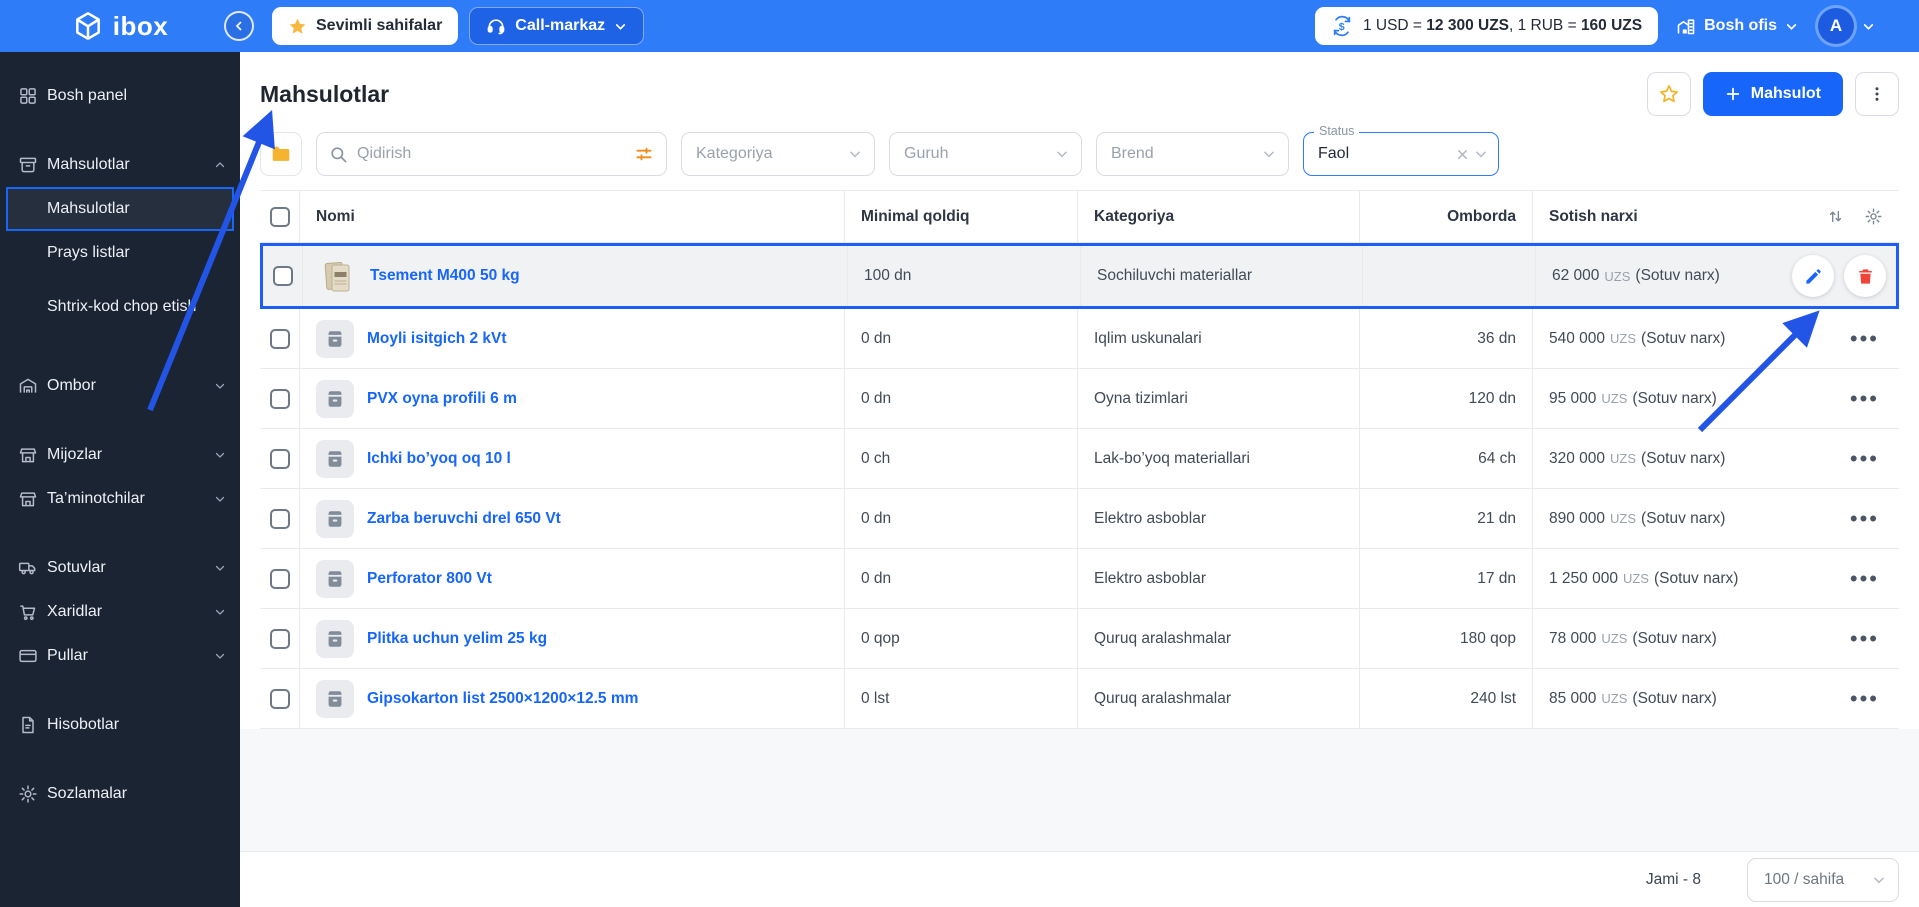  Describe the element at coordinates (1401, 150) in the screenshot. I see `status-select: Status Faol` at that location.